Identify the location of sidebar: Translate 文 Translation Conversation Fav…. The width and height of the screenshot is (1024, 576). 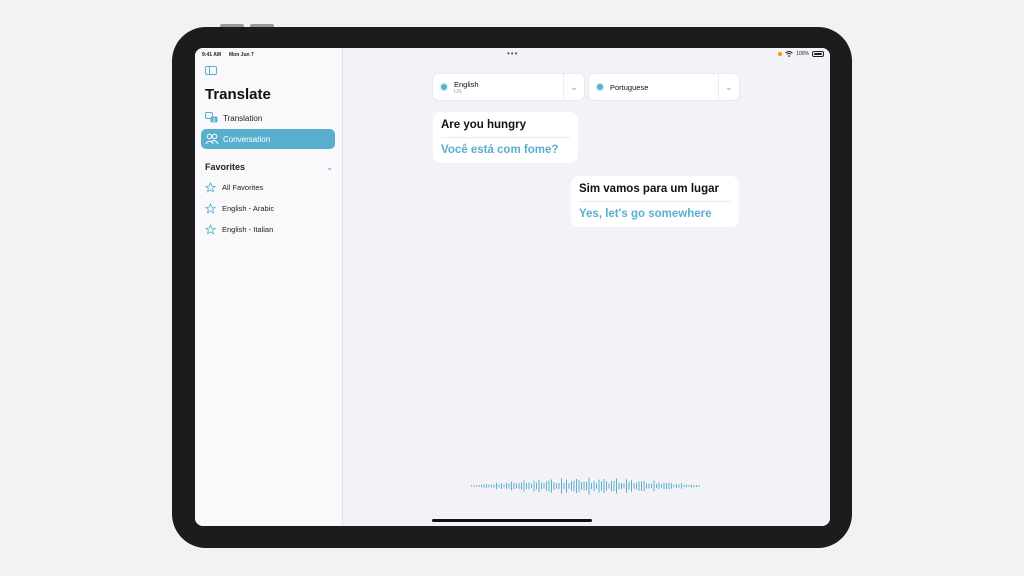
(269, 287).